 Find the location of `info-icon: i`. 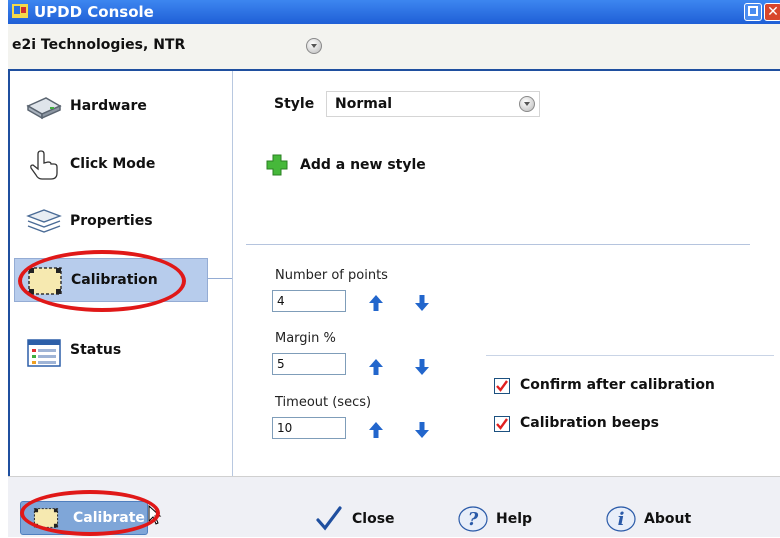

info-icon: i is located at coordinates (621, 519).